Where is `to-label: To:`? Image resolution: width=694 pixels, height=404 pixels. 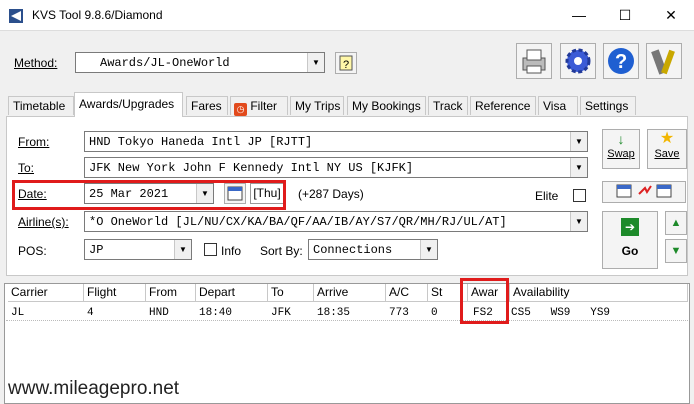
to-label: To: is located at coordinates (26, 168).